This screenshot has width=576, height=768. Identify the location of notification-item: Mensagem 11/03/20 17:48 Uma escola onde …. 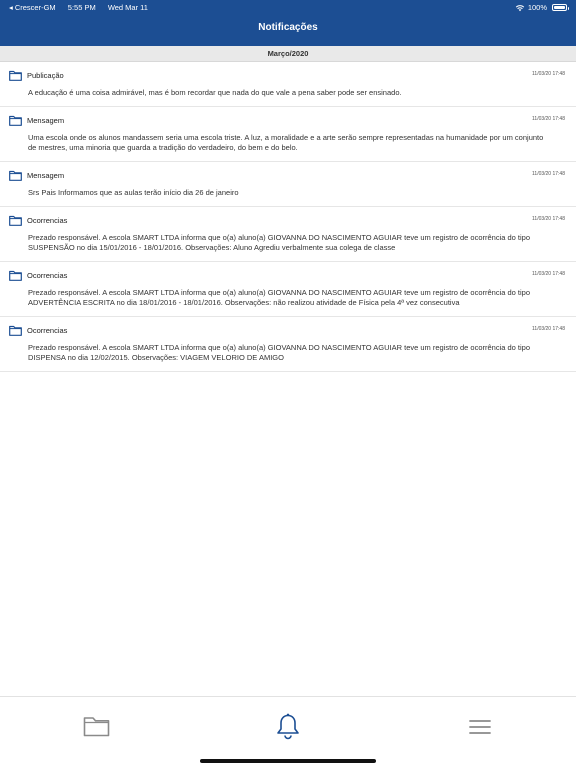
(288, 134).